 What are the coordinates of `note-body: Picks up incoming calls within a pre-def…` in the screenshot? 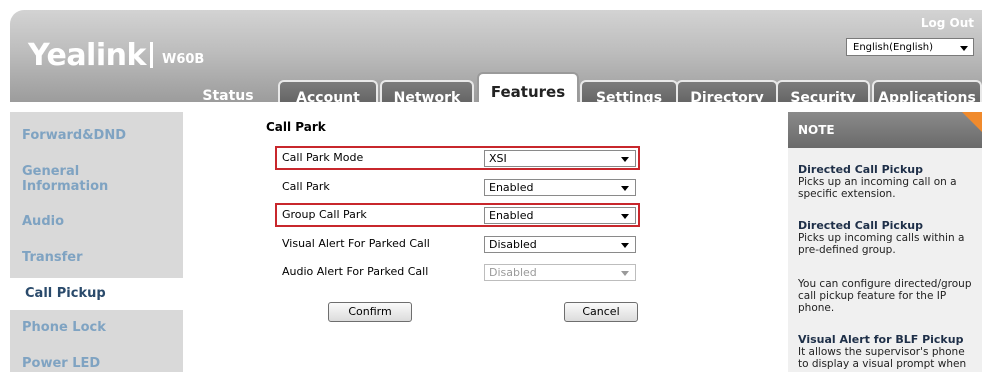 It's located at (881, 244).